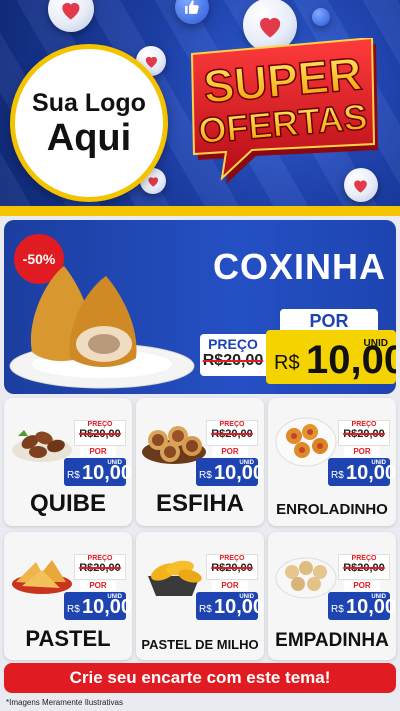 This screenshot has width=400, height=711. What do you see at coordinates (284, 111) in the screenshot?
I see `super-ofertas-badge: SUPER OFERTAS` at bounding box center [284, 111].